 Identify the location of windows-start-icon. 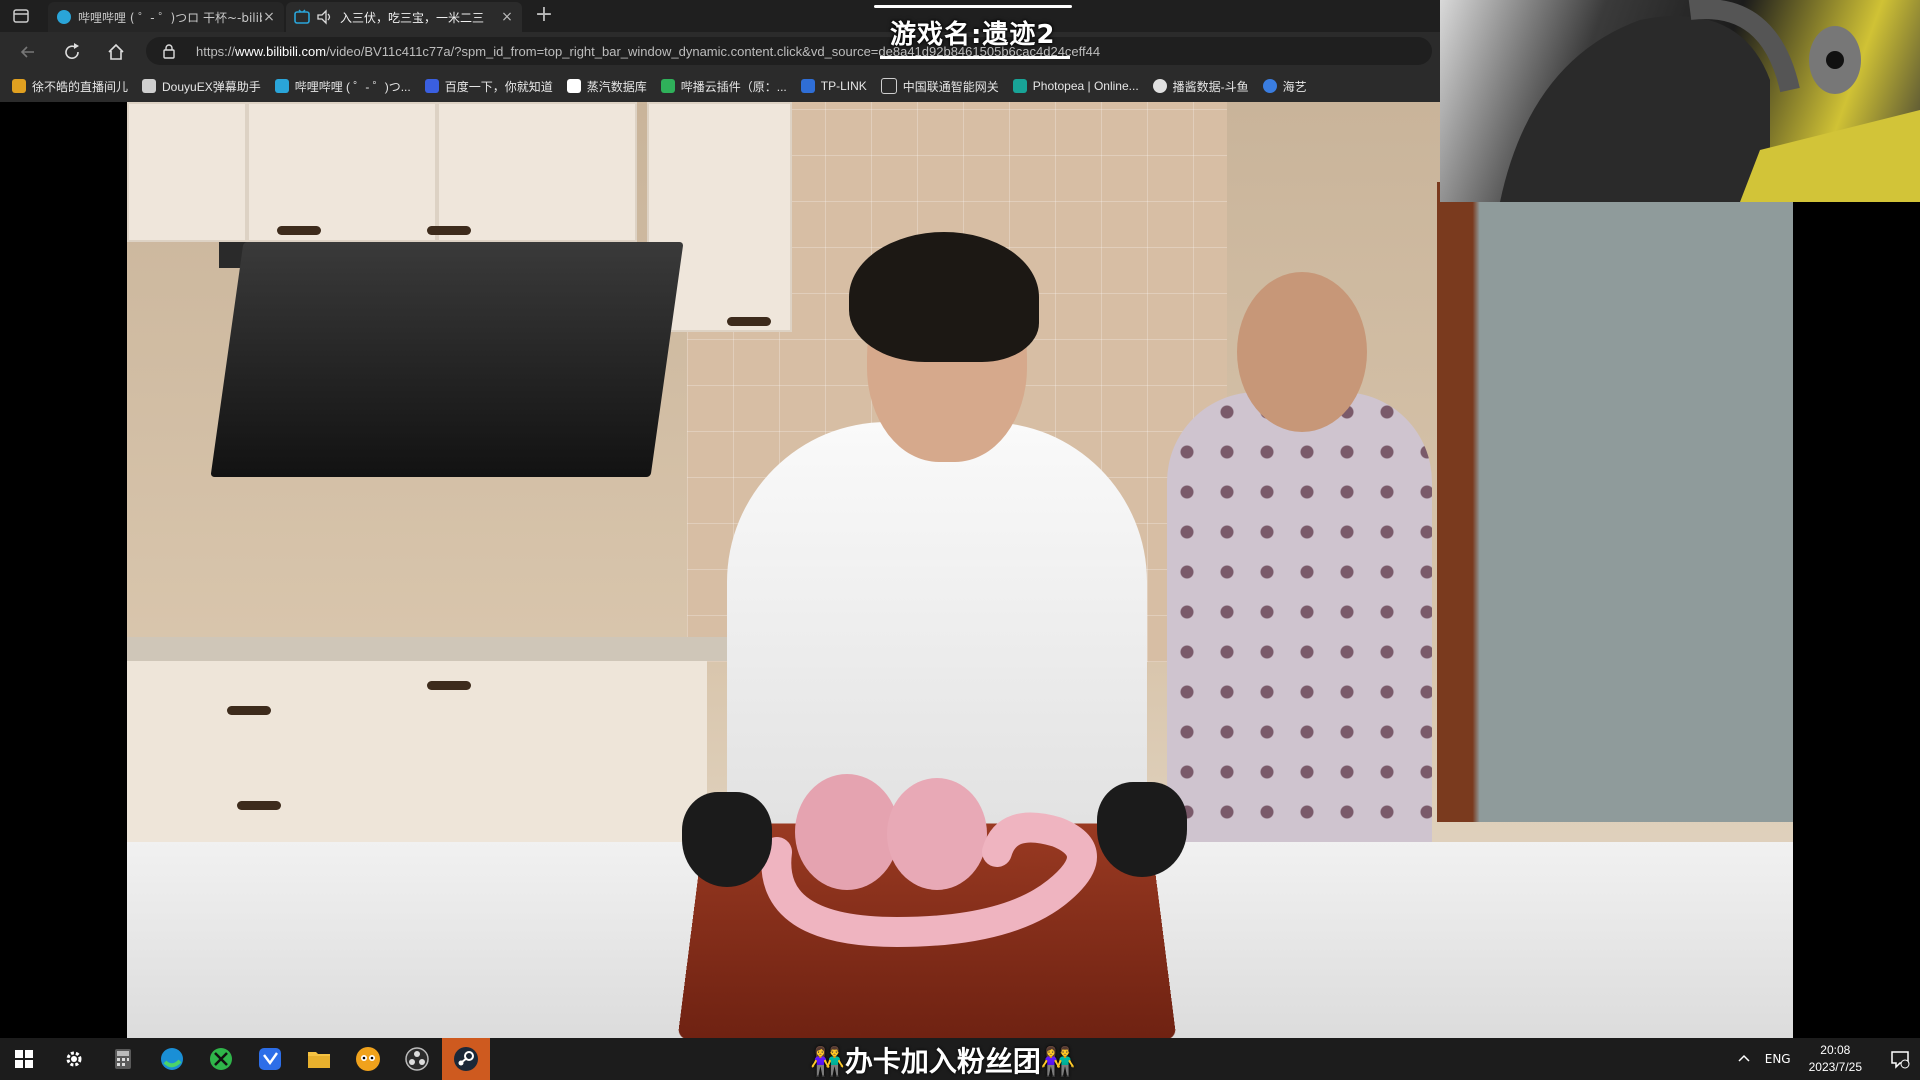
(24, 1059).